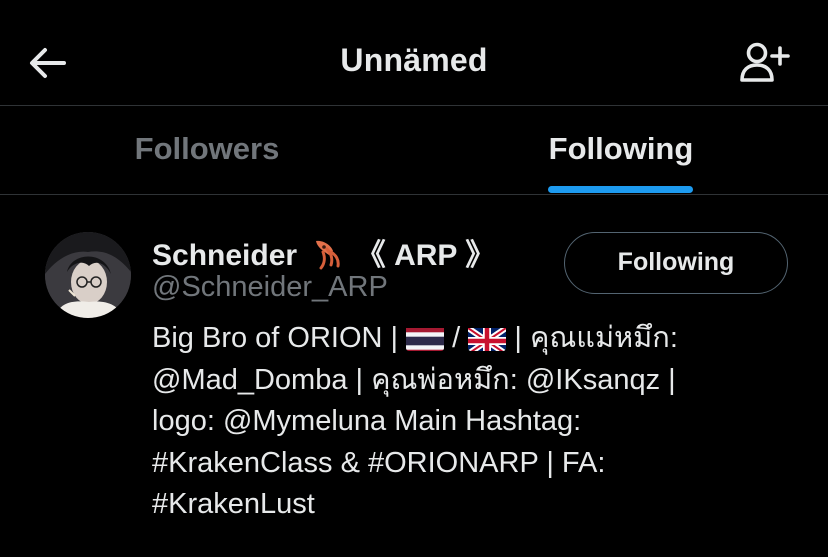 This screenshot has height=557, width=828. What do you see at coordinates (676, 263) in the screenshot?
I see `following-button: Following` at bounding box center [676, 263].